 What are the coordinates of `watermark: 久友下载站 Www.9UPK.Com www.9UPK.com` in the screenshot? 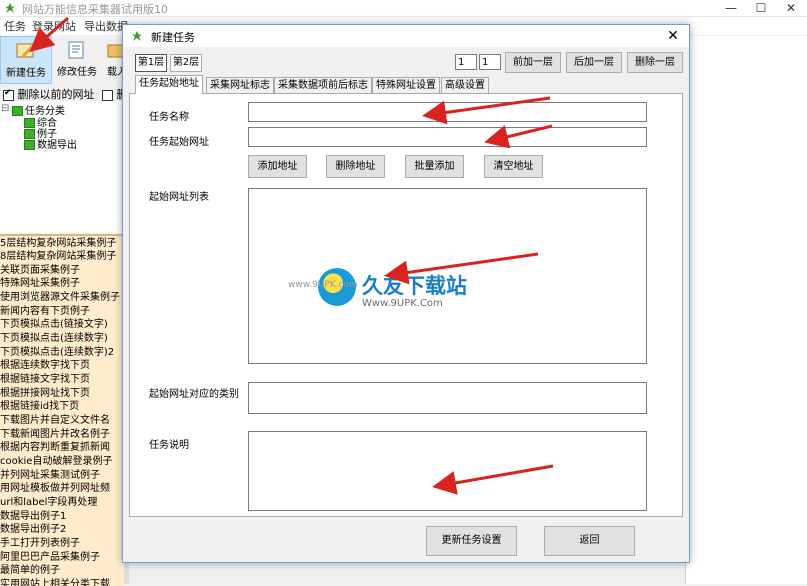 It's located at (393, 295).